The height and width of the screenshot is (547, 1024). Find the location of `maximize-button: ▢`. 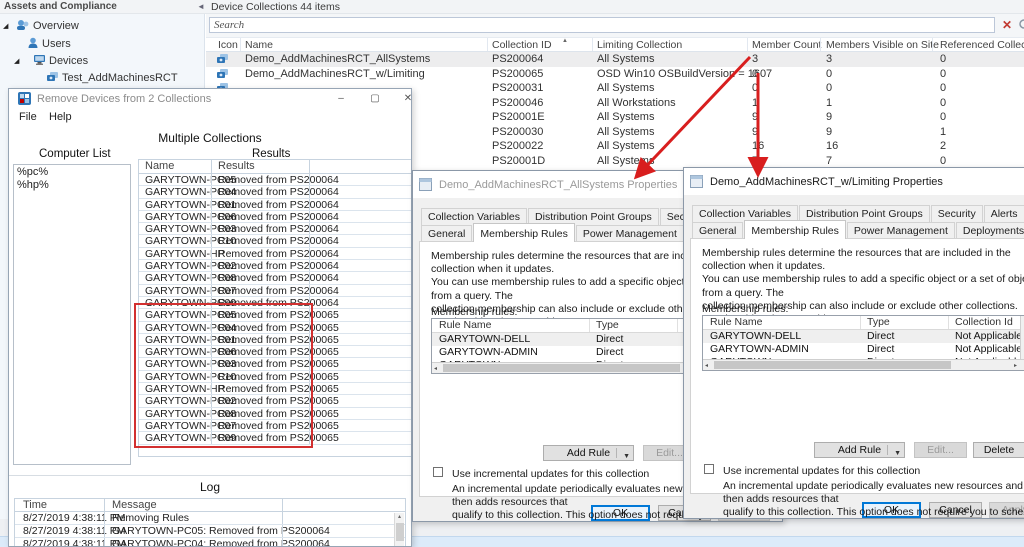

maximize-button: ▢ is located at coordinates (375, 99).